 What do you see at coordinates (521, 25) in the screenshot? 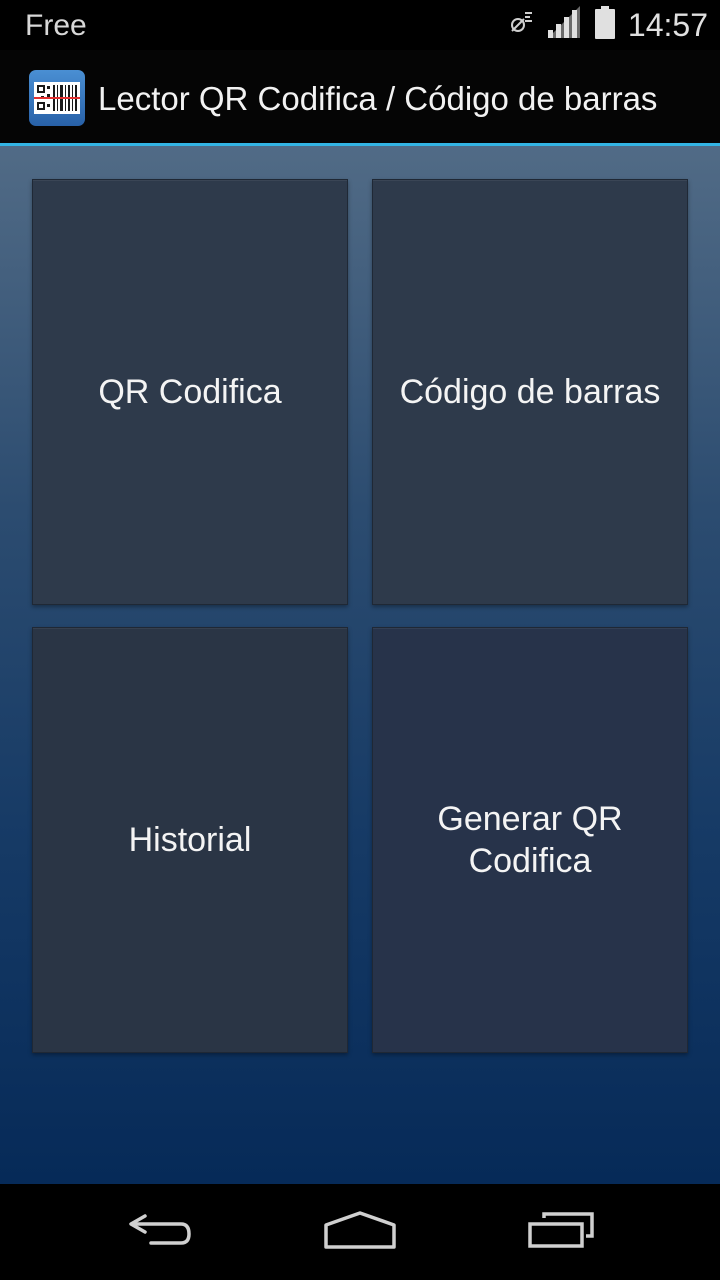
I see `sync-disabled-icon` at bounding box center [521, 25].